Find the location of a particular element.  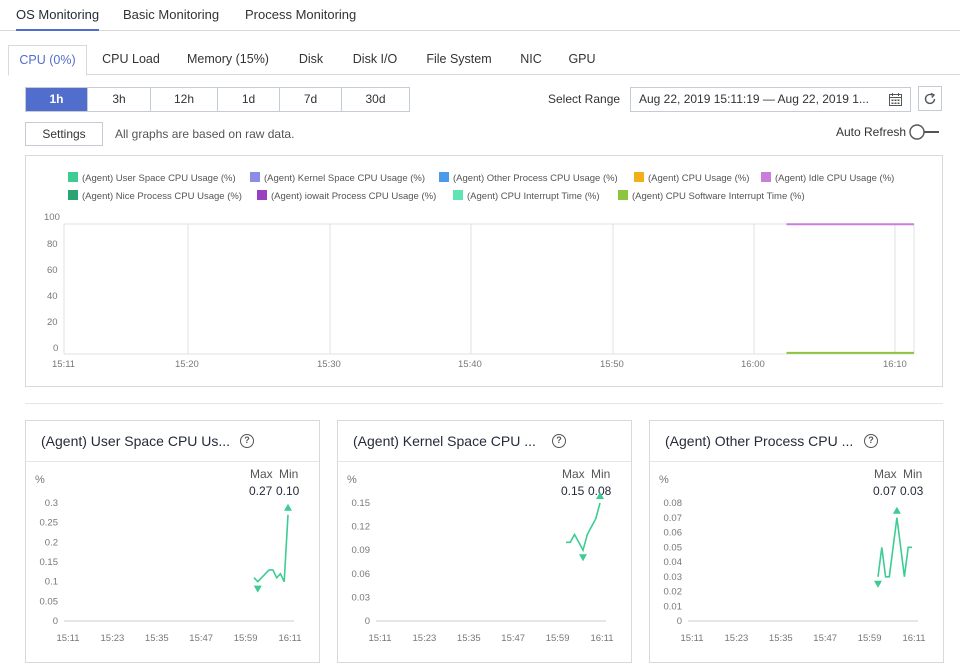

auto-refresh-toggle is located at coordinates (924, 132).